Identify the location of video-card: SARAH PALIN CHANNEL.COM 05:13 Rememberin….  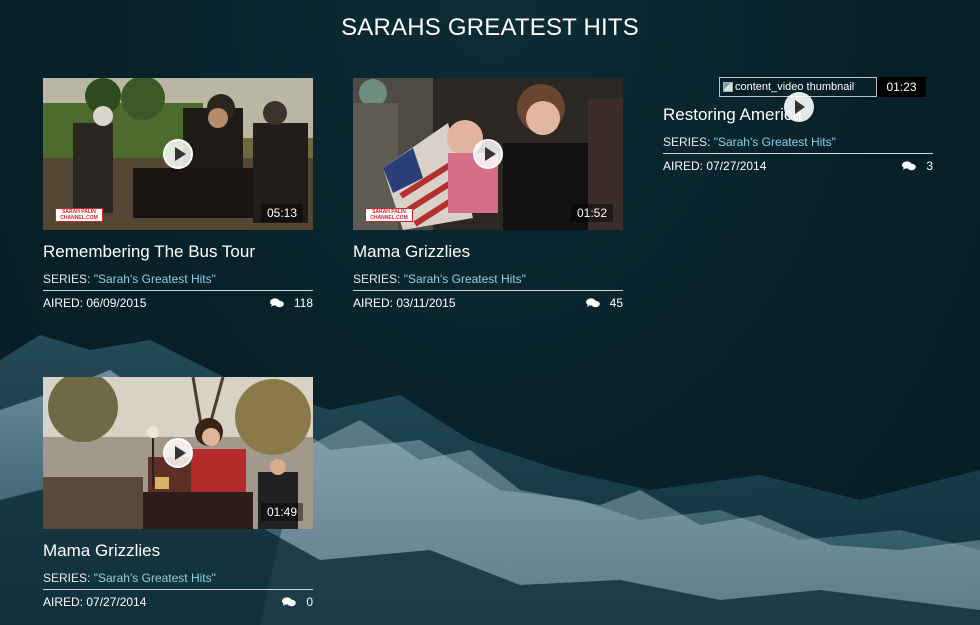
(178, 194).